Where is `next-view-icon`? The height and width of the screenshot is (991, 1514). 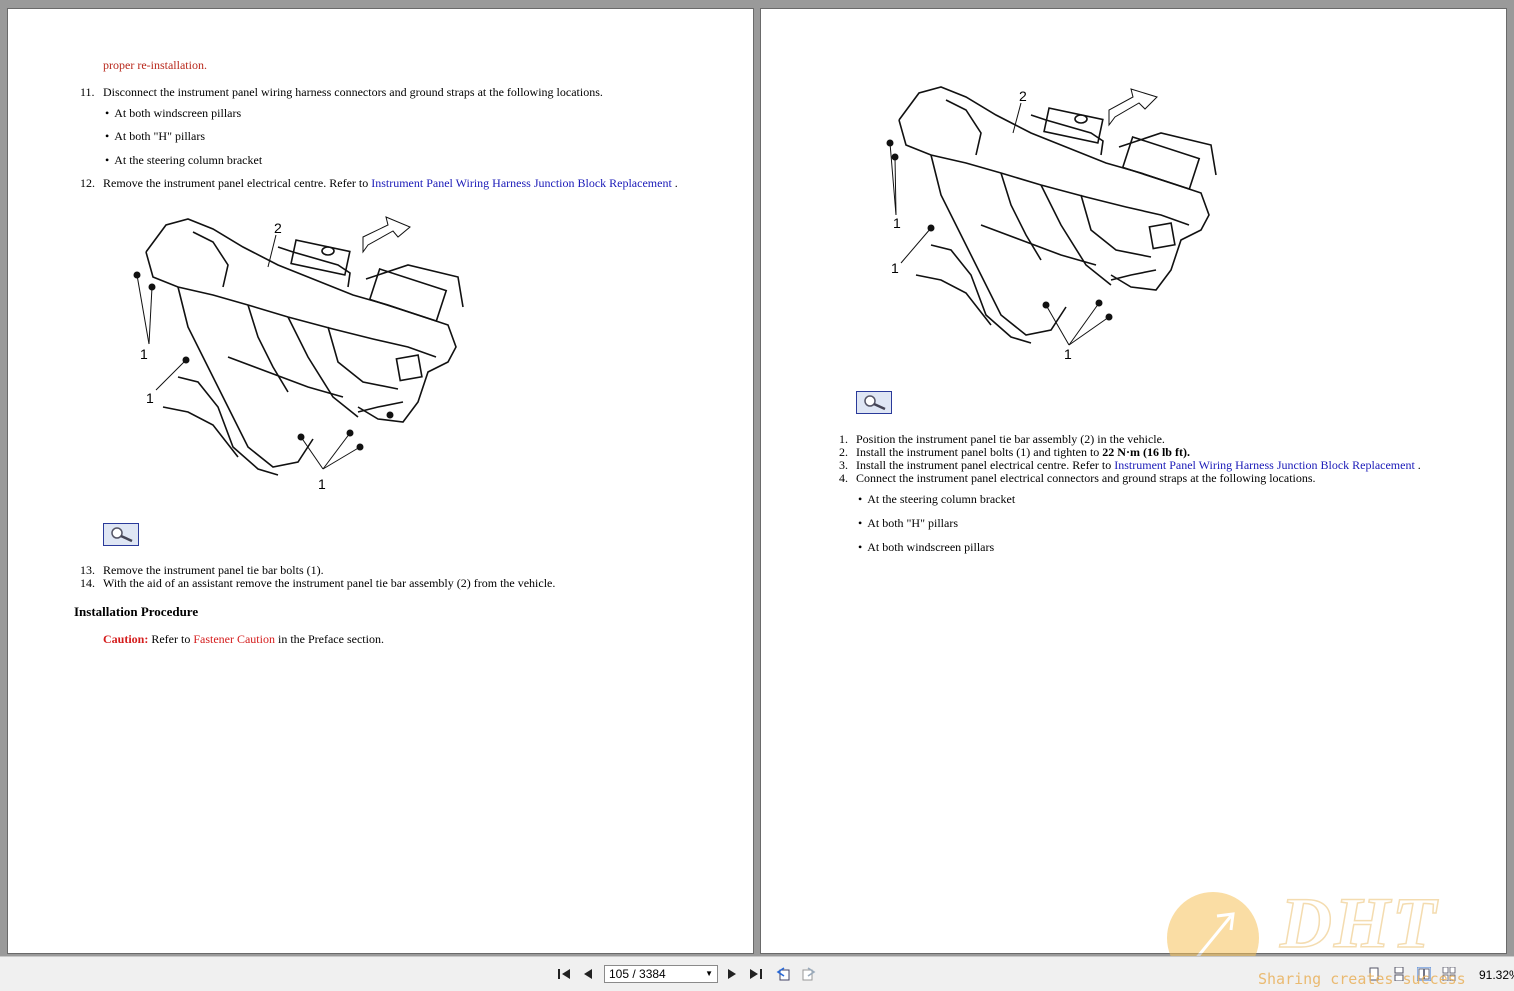
next-view-icon is located at coordinates (809, 974).